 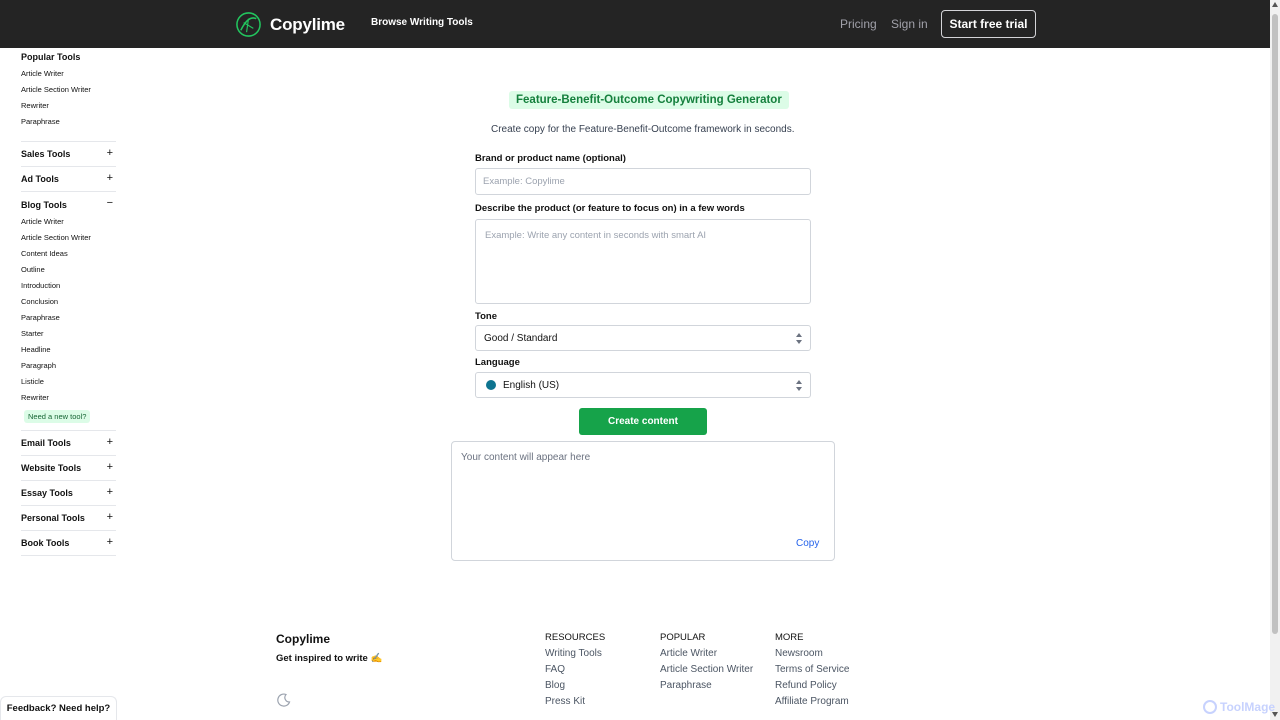 I want to click on pricing-link: Pricing, so click(x=858, y=24).